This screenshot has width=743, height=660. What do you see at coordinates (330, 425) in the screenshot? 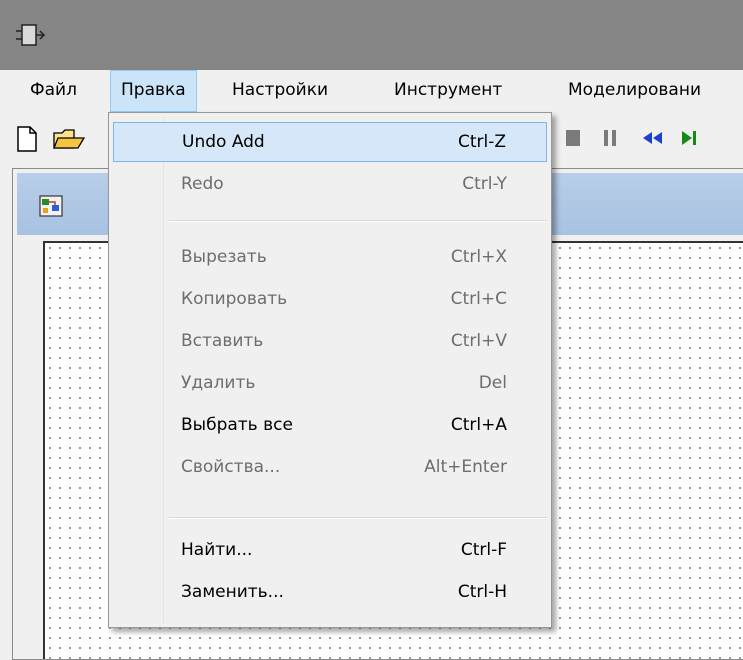
I see `menu-item-select-all: Выбрать все Ctrl+A` at bounding box center [330, 425].